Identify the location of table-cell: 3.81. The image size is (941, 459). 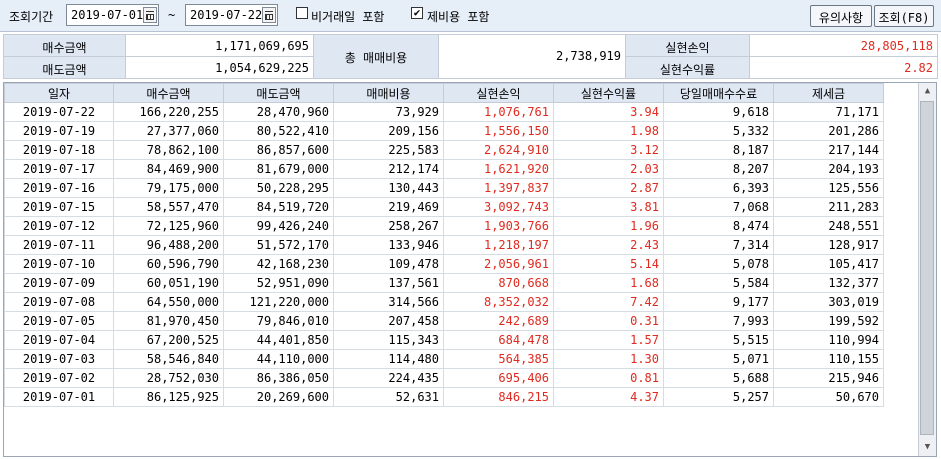
(608, 207).